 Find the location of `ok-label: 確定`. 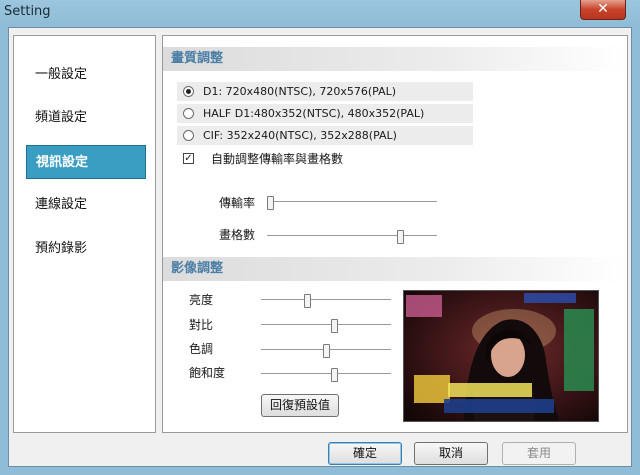

ok-label: 確定 is located at coordinates (364, 453).